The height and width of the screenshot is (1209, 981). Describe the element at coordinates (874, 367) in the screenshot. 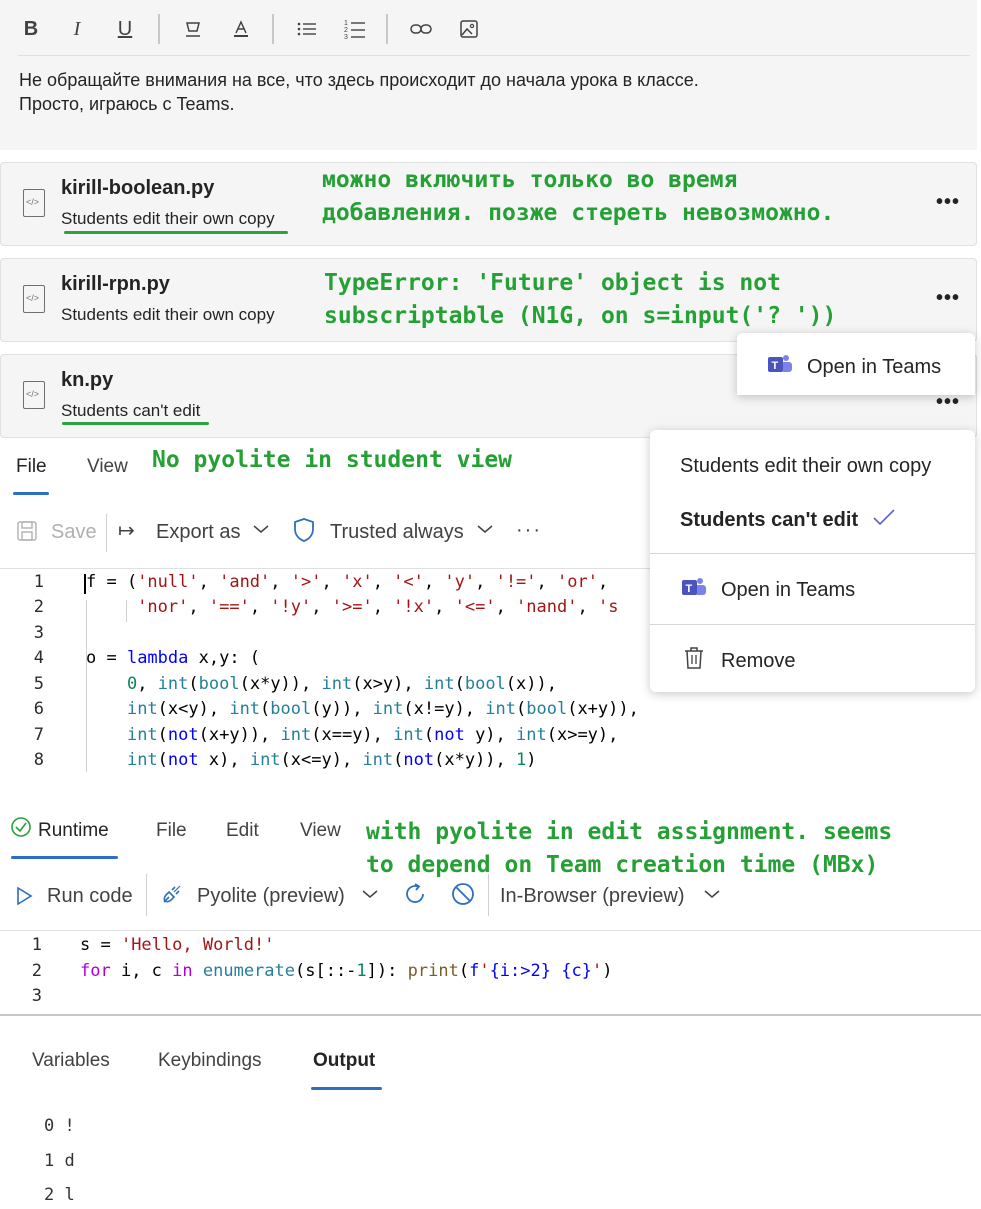

I see `open-in-teams-label: Open in Teams` at that location.